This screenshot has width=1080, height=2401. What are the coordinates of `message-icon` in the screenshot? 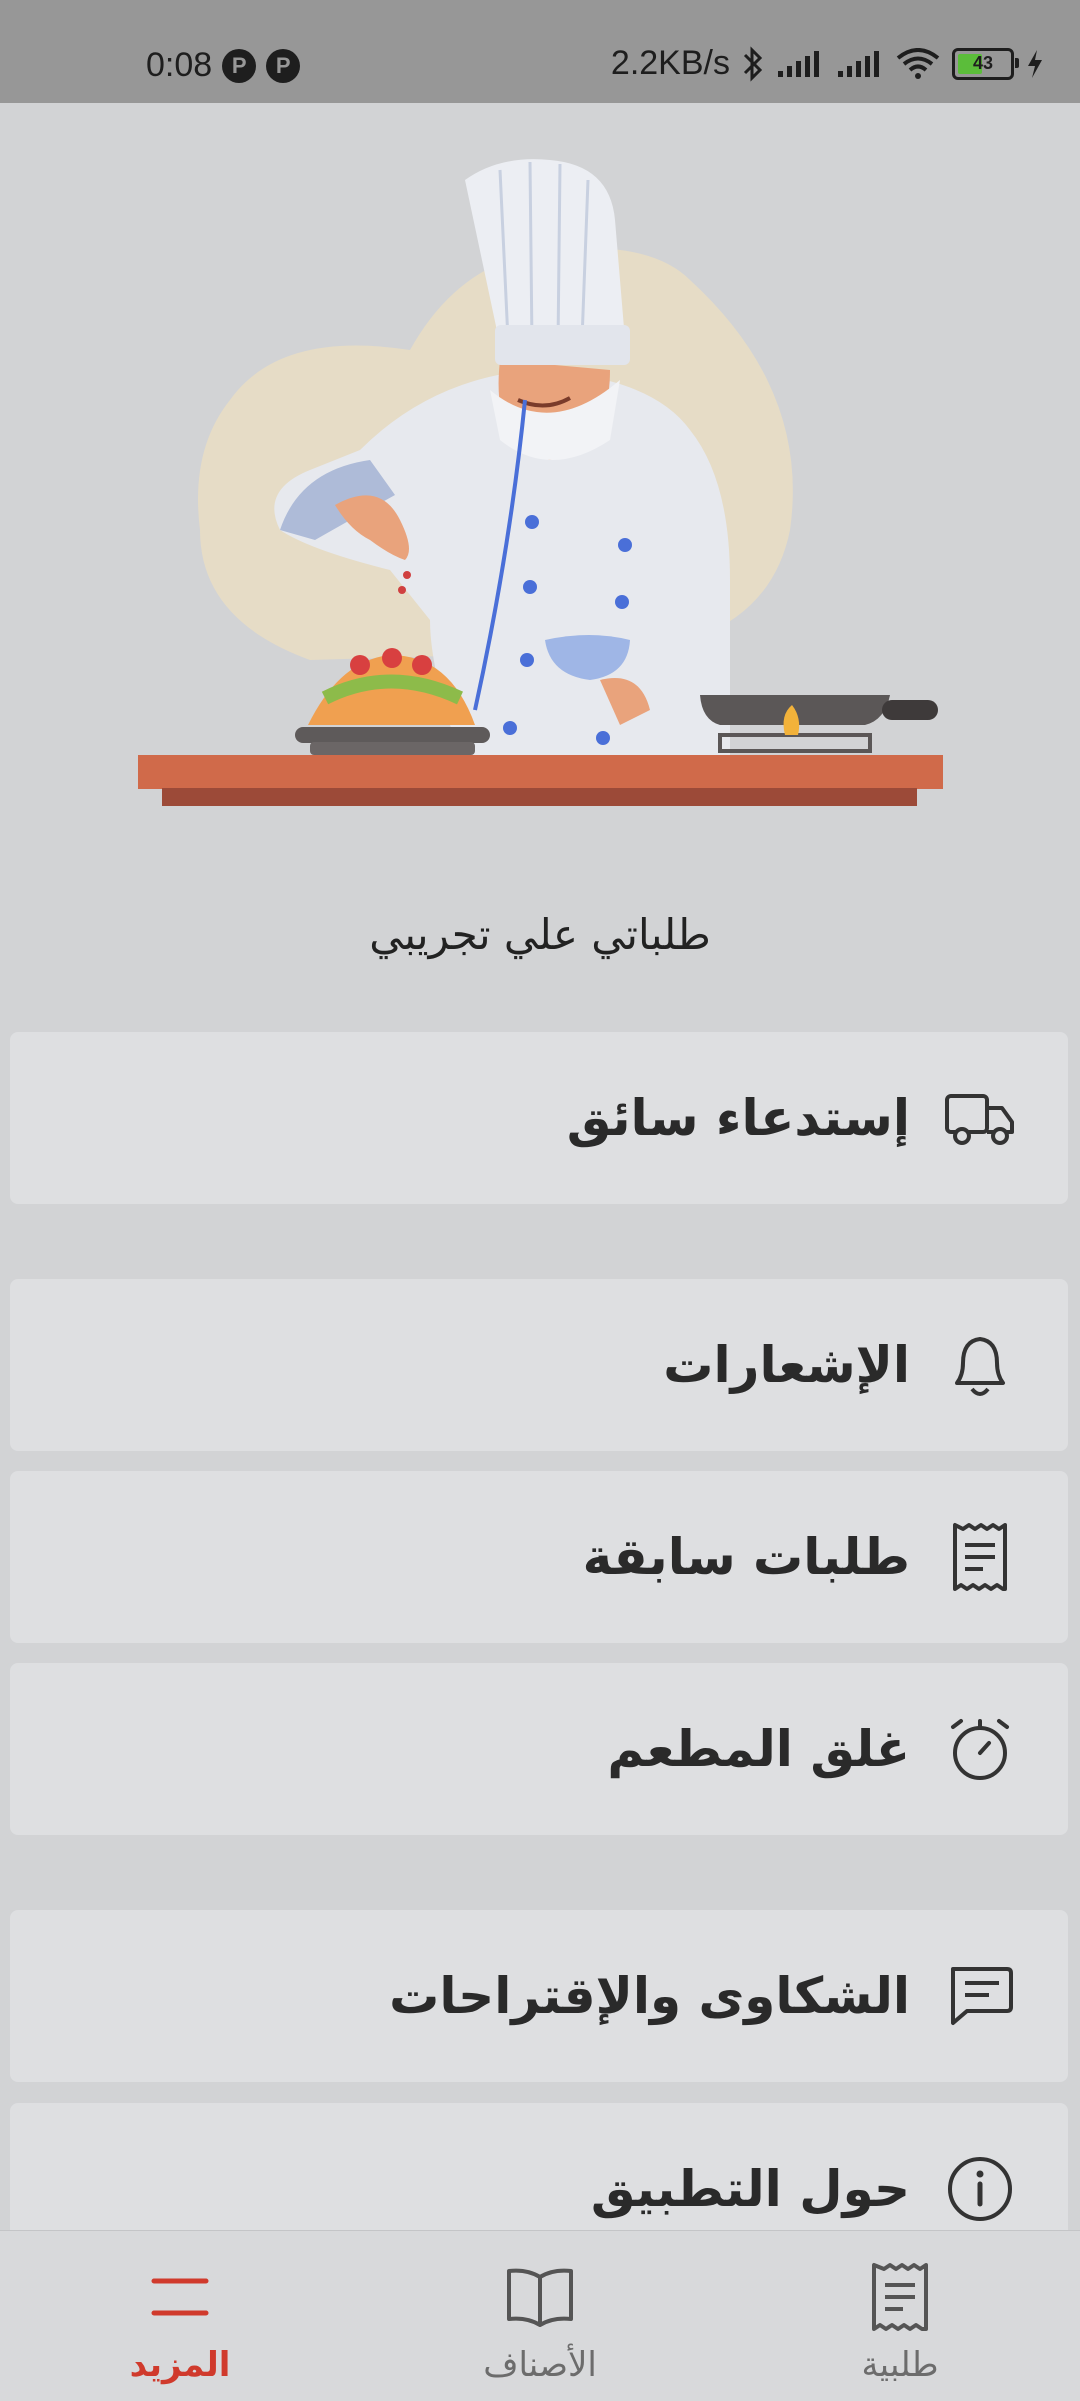 It's located at (980, 1996).